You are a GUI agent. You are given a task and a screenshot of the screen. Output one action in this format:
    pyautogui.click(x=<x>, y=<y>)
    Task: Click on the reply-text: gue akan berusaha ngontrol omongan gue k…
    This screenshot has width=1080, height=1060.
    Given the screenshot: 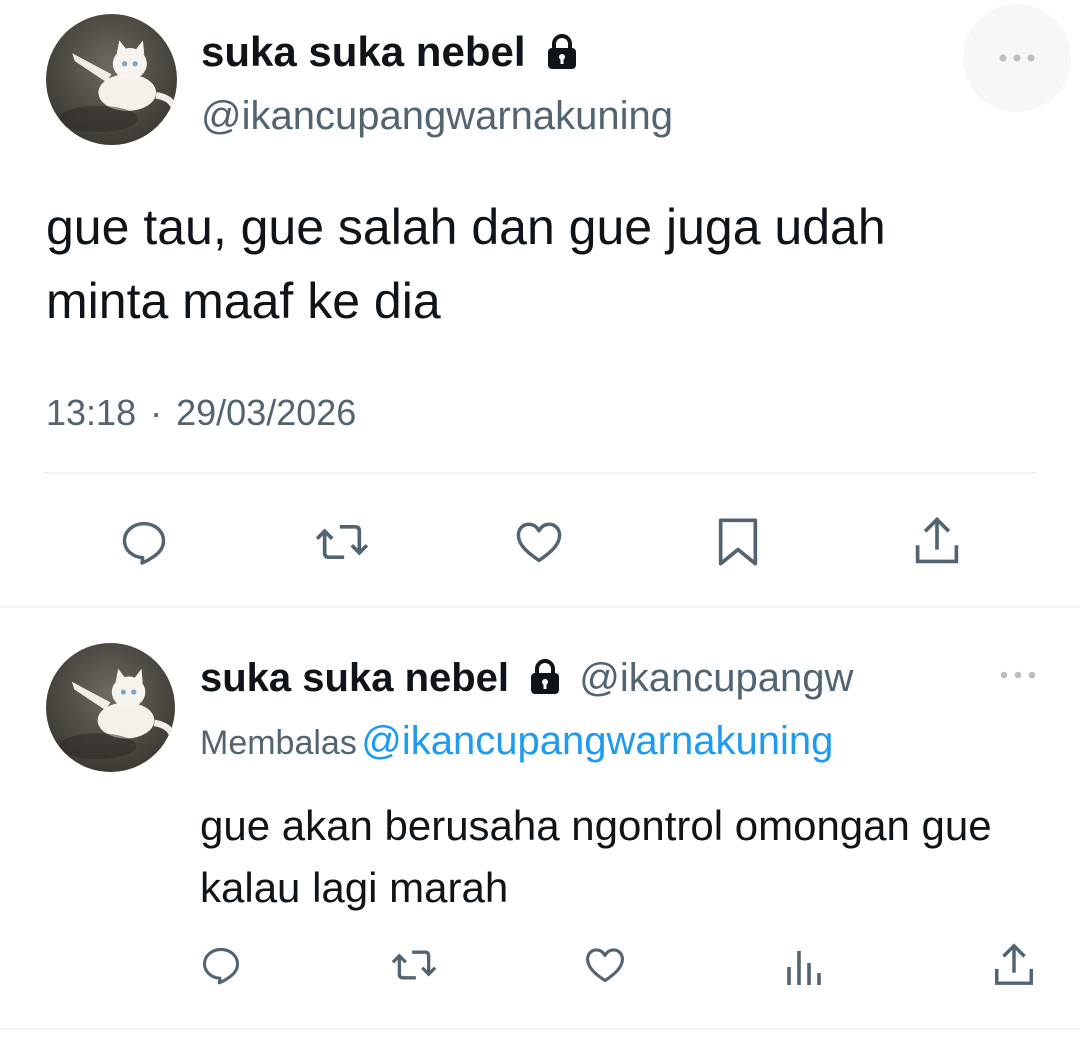 What is the action you would take?
    pyautogui.click(x=596, y=856)
    